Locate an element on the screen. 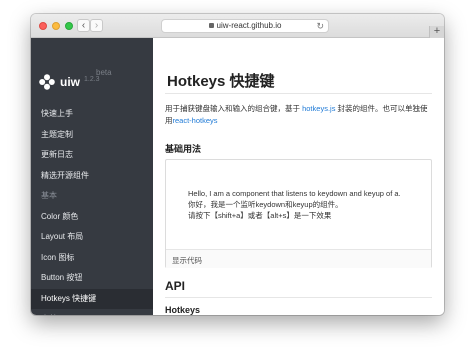 The image size is (474, 359). section-title-basic: 基础用法 is located at coordinates (183, 149).